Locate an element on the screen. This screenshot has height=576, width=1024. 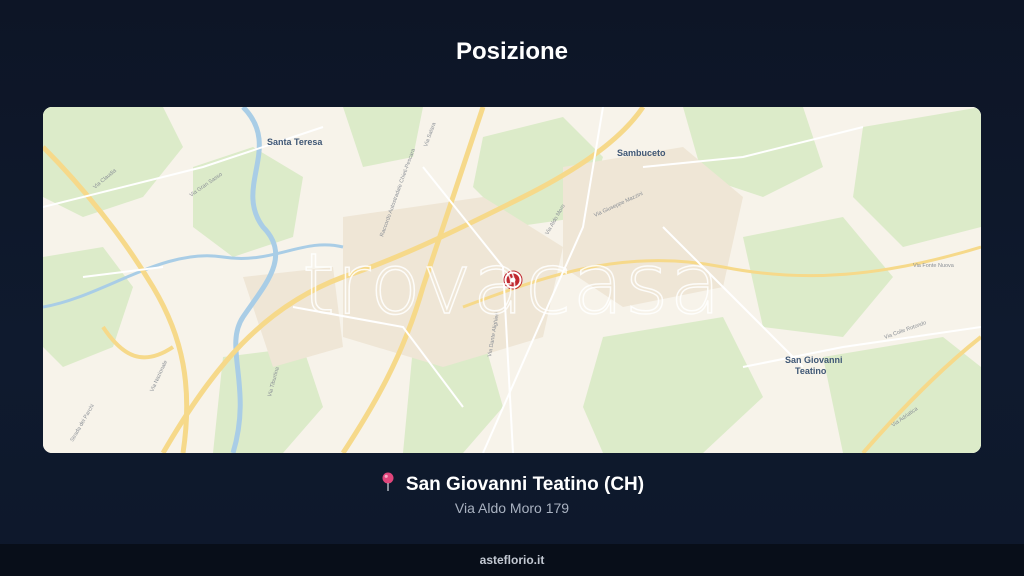
location-address: Via Aldo Moro 179 is located at coordinates (512, 508).